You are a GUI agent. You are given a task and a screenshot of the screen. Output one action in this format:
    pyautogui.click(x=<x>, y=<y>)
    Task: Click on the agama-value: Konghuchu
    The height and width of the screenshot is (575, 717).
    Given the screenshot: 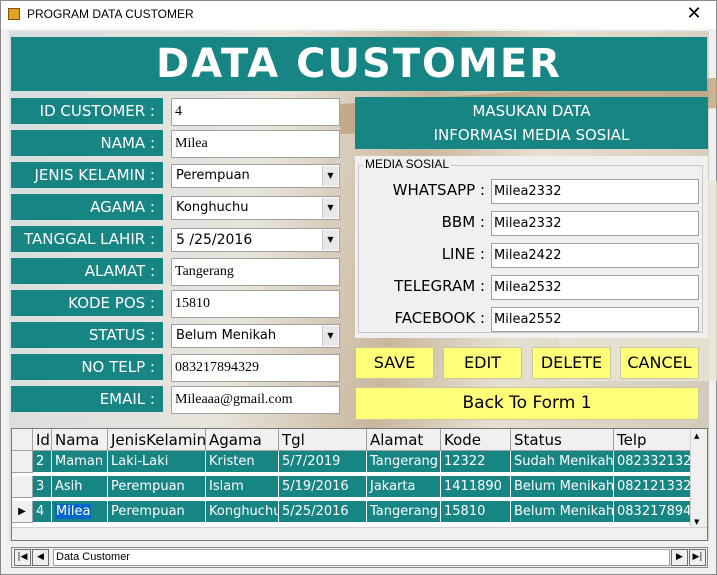 What is the action you would take?
    pyautogui.click(x=212, y=207)
    